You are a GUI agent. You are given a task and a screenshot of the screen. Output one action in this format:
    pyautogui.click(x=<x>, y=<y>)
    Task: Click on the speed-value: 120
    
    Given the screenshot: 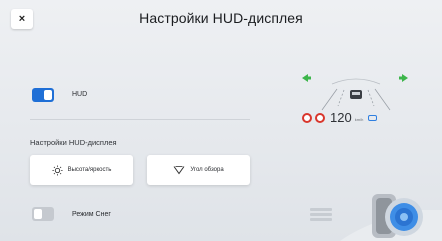 What is the action you would take?
    pyautogui.click(x=341, y=117)
    